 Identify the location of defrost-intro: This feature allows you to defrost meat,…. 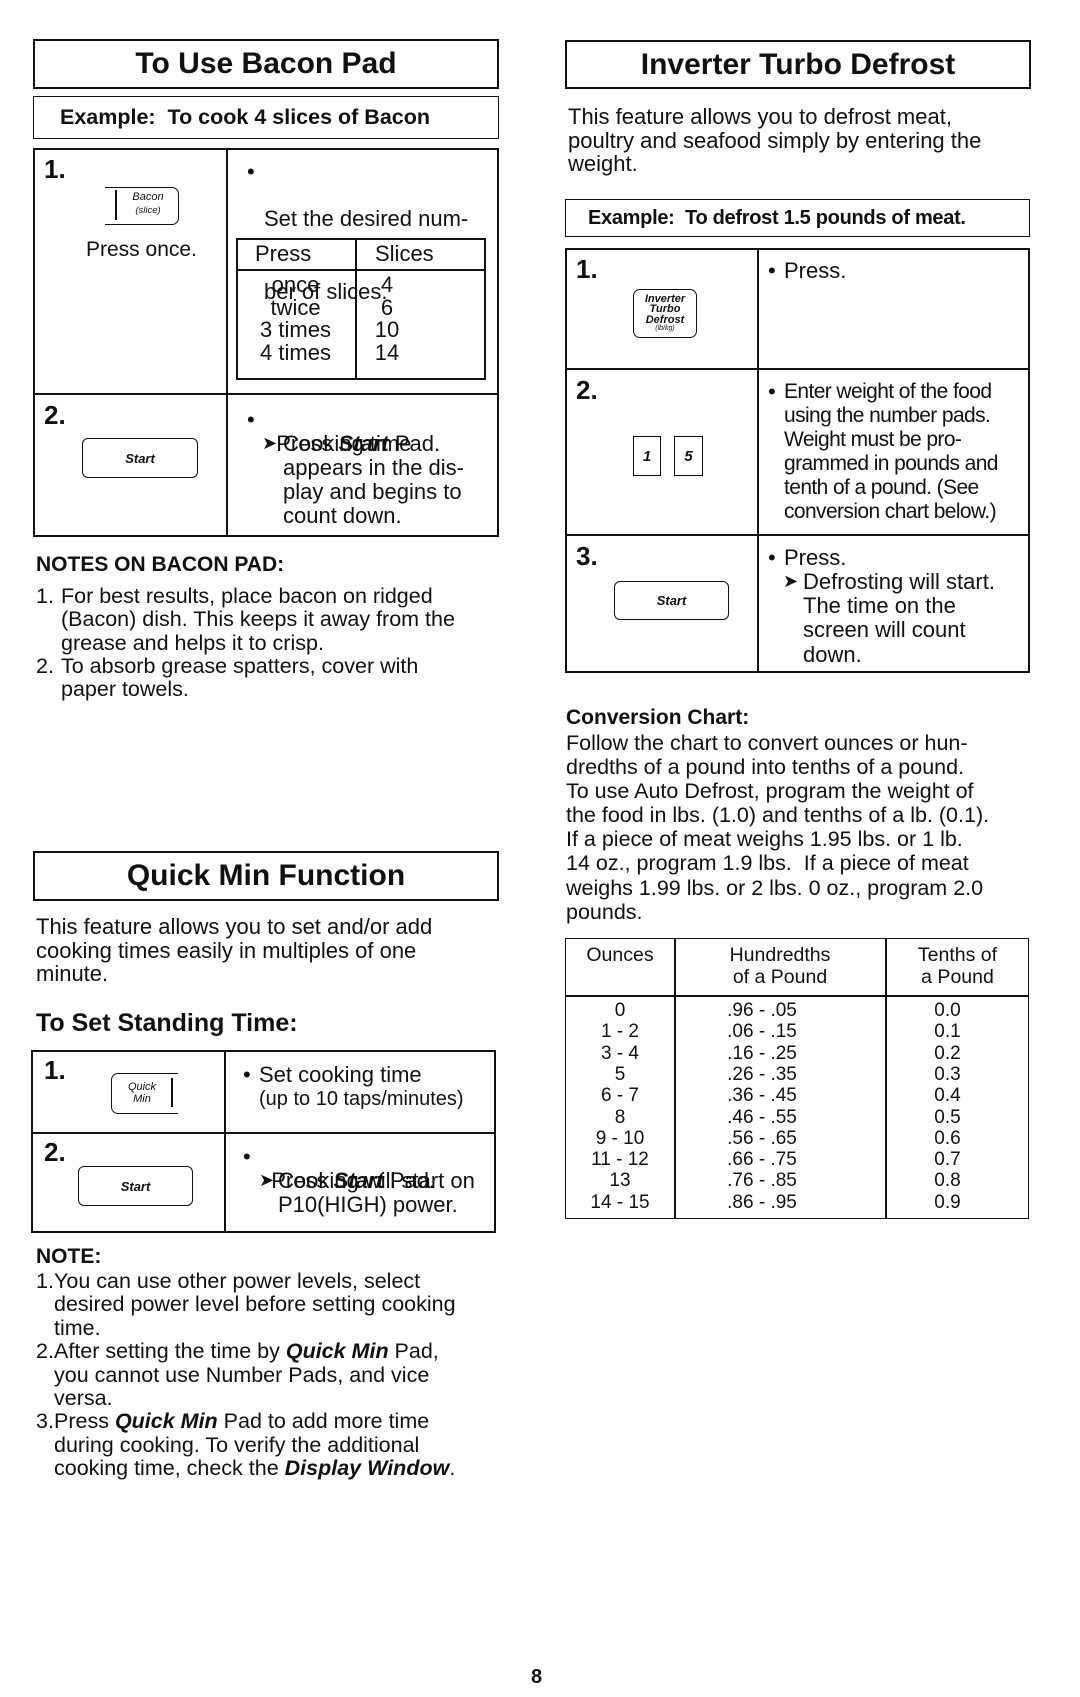
(774, 140).